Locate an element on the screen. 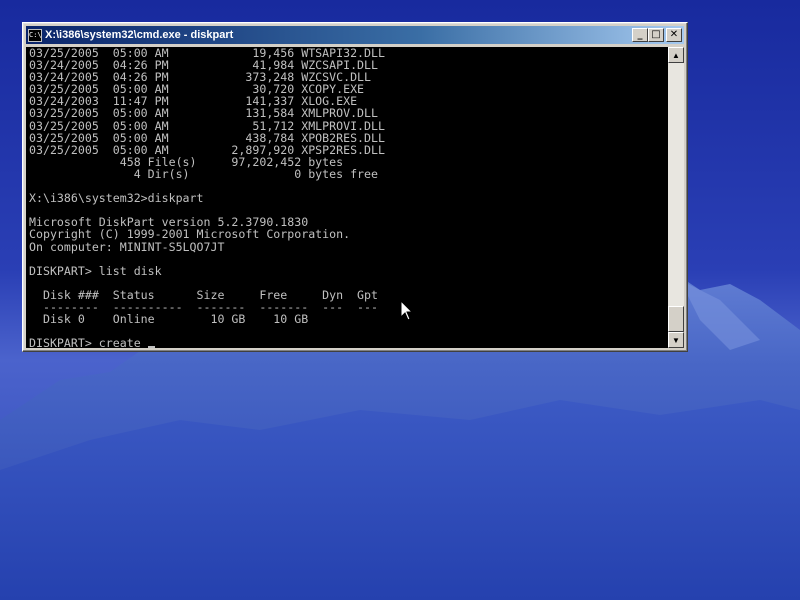 This screenshot has width=800, height=600. minimize-icon: _ is located at coordinates (640, 34).